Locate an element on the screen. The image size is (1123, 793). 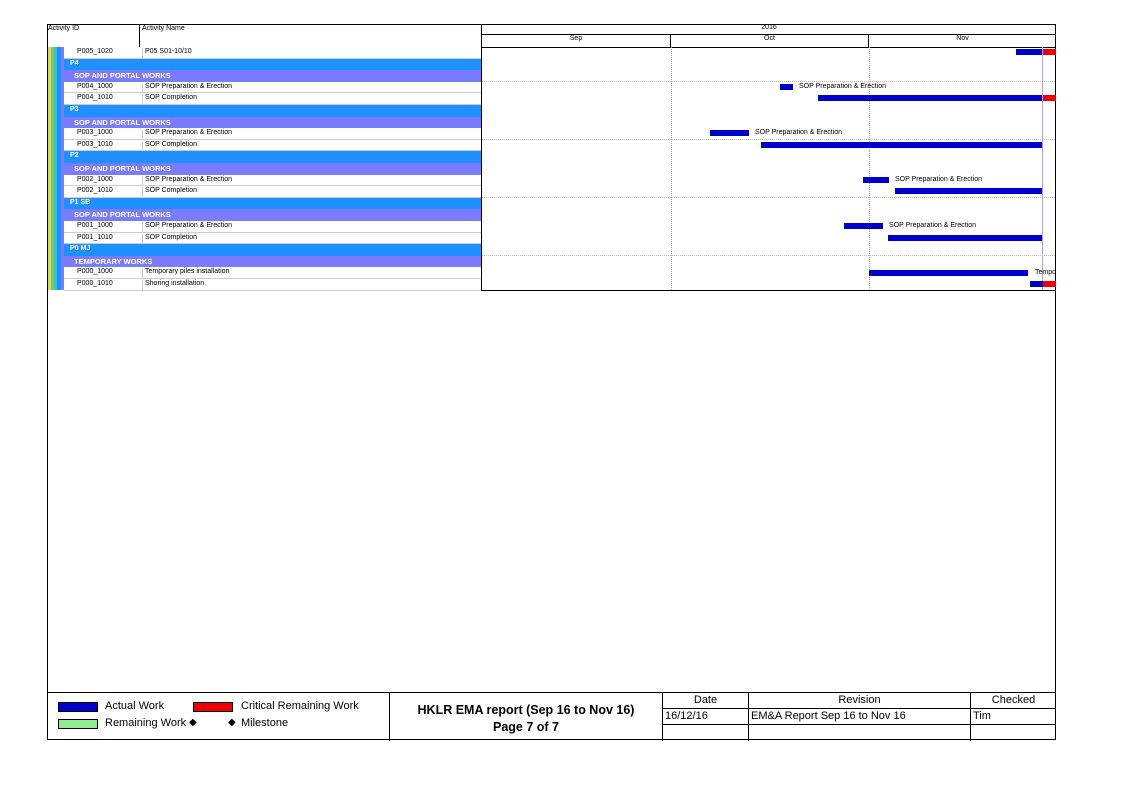
legend-remaining-swatch is located at coordinates (78, 724).